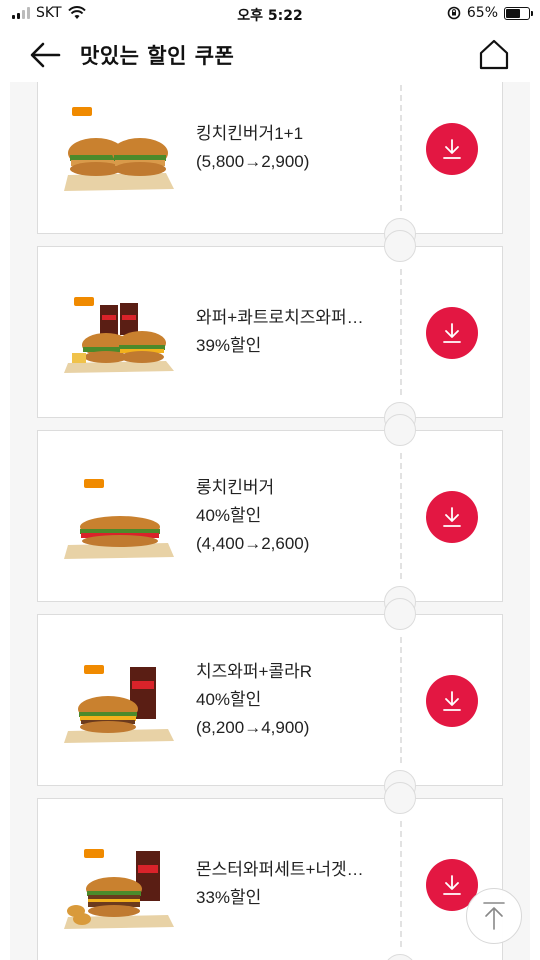 Image resolution: width=540 pixels, height=960 pixels. Describe the element at coordinates (119, 704) in the screenshot. I see `coupon-image-cheese-whopper-with-cola` at that location.